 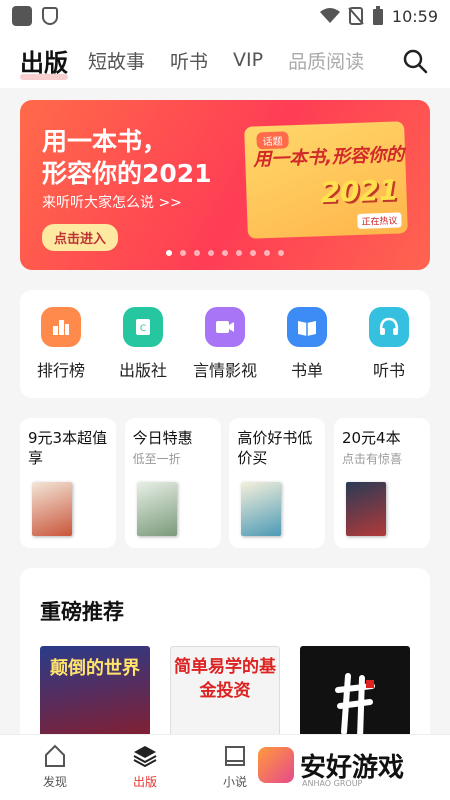 I want to click on carousel-indicator, so click(x=225, y=253).